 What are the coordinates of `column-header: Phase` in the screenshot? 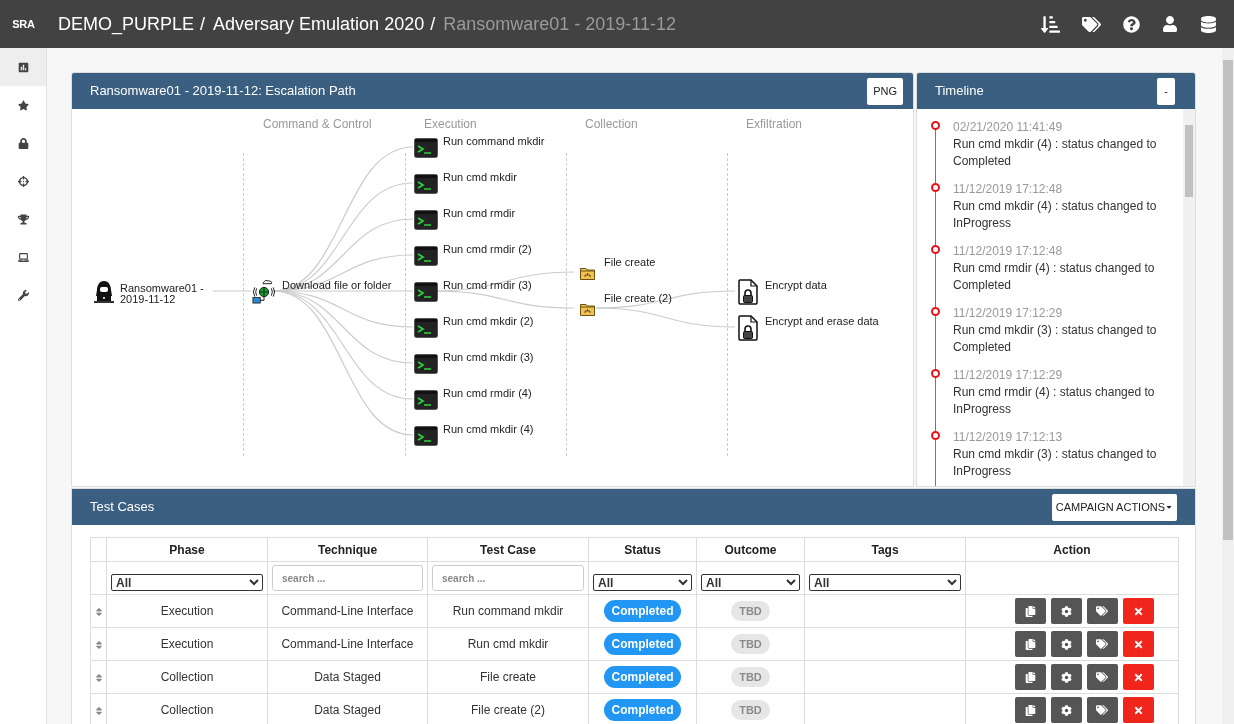 It's located at (187, 549).